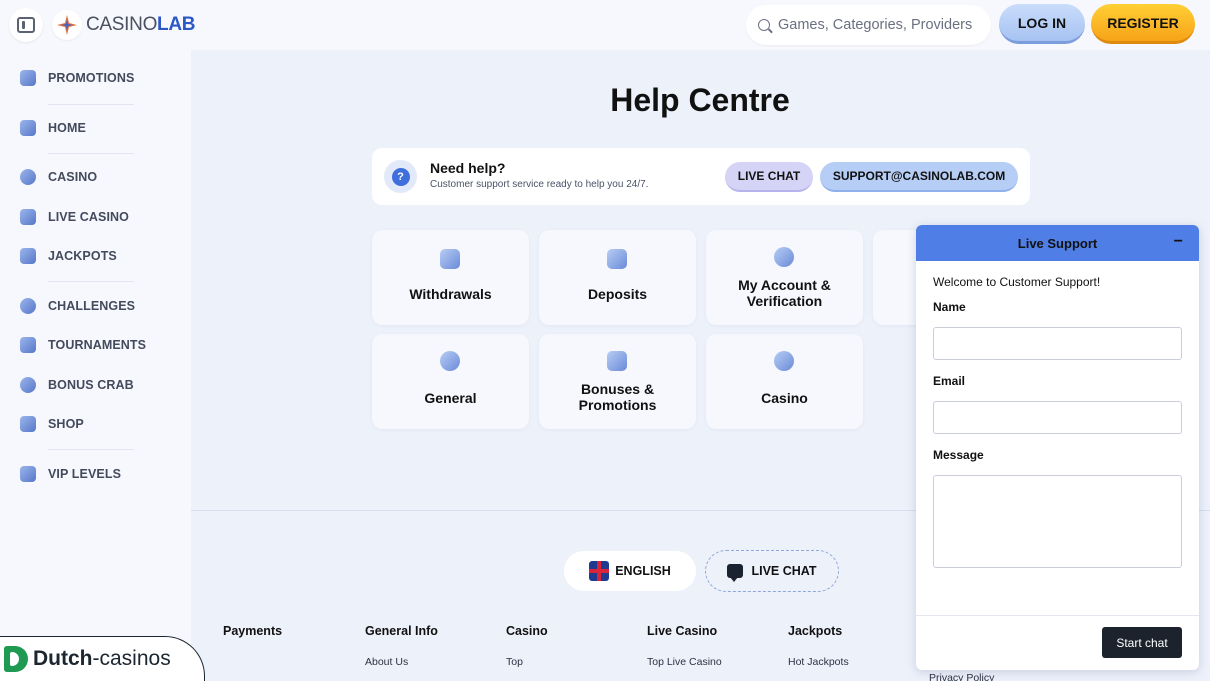 The height and width of the screenshot is (681, 1210). I want to click on minimize-icon: −, so click(1178, 242).